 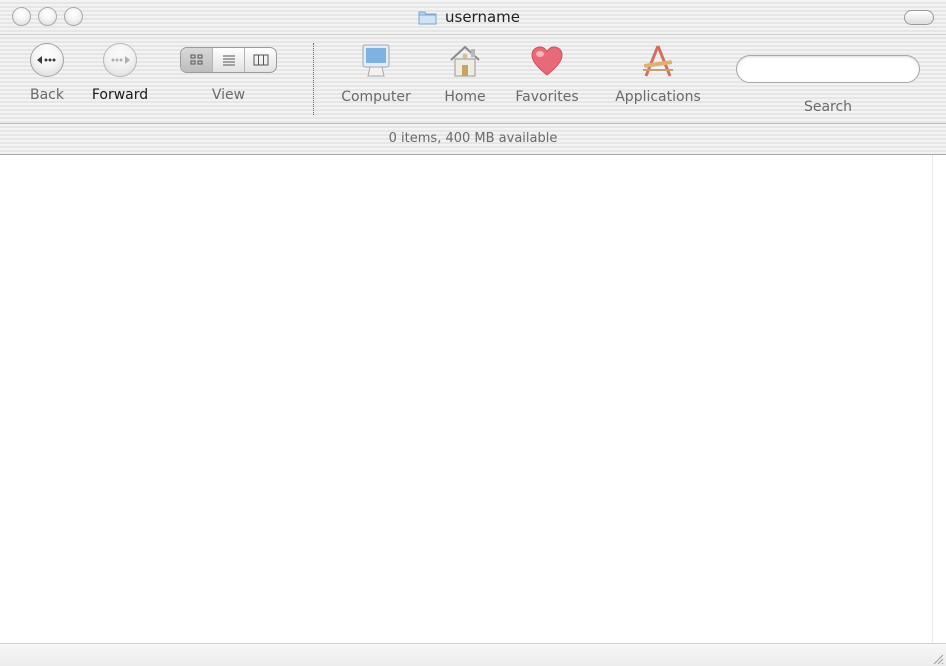 I want to click on status-bar: 0 items, 400 MB available, so click(x=473, y=139).